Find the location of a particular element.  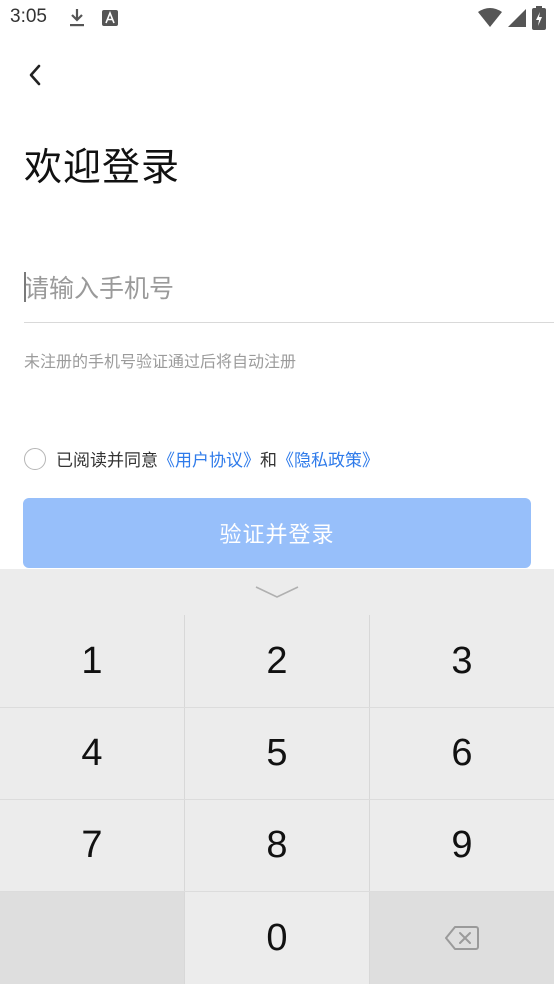

register-hint: 未注册的手机号验证通过后将自动注册 is located at coordinates (160, 361).